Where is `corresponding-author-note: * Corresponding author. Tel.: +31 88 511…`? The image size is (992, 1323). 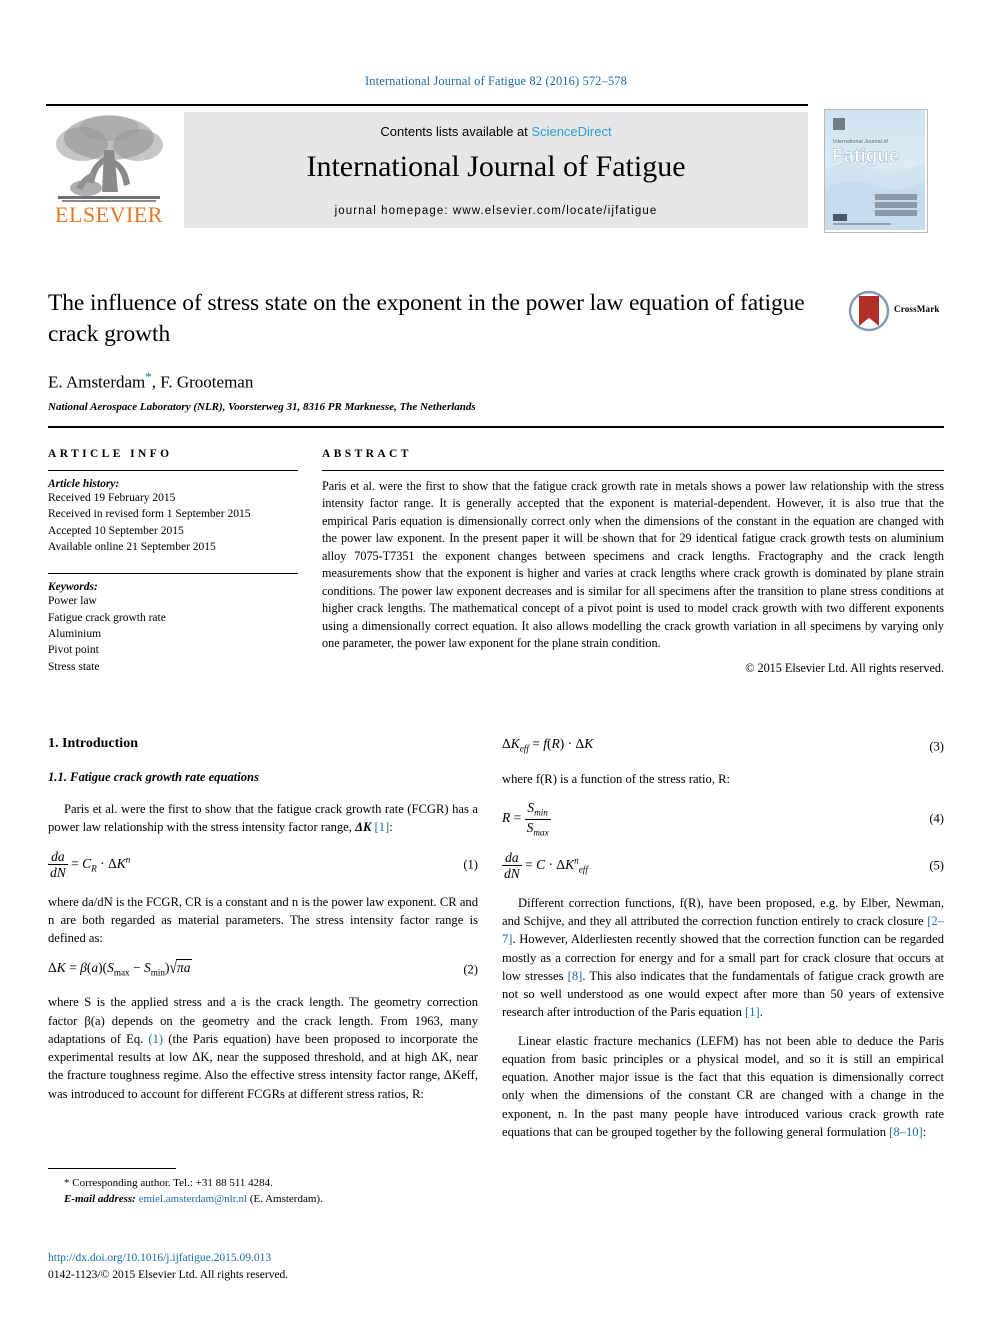 corresponding-author-note: * Corresponding author. Tel.: +31 88 511… is located at coordinates (263, 1184).